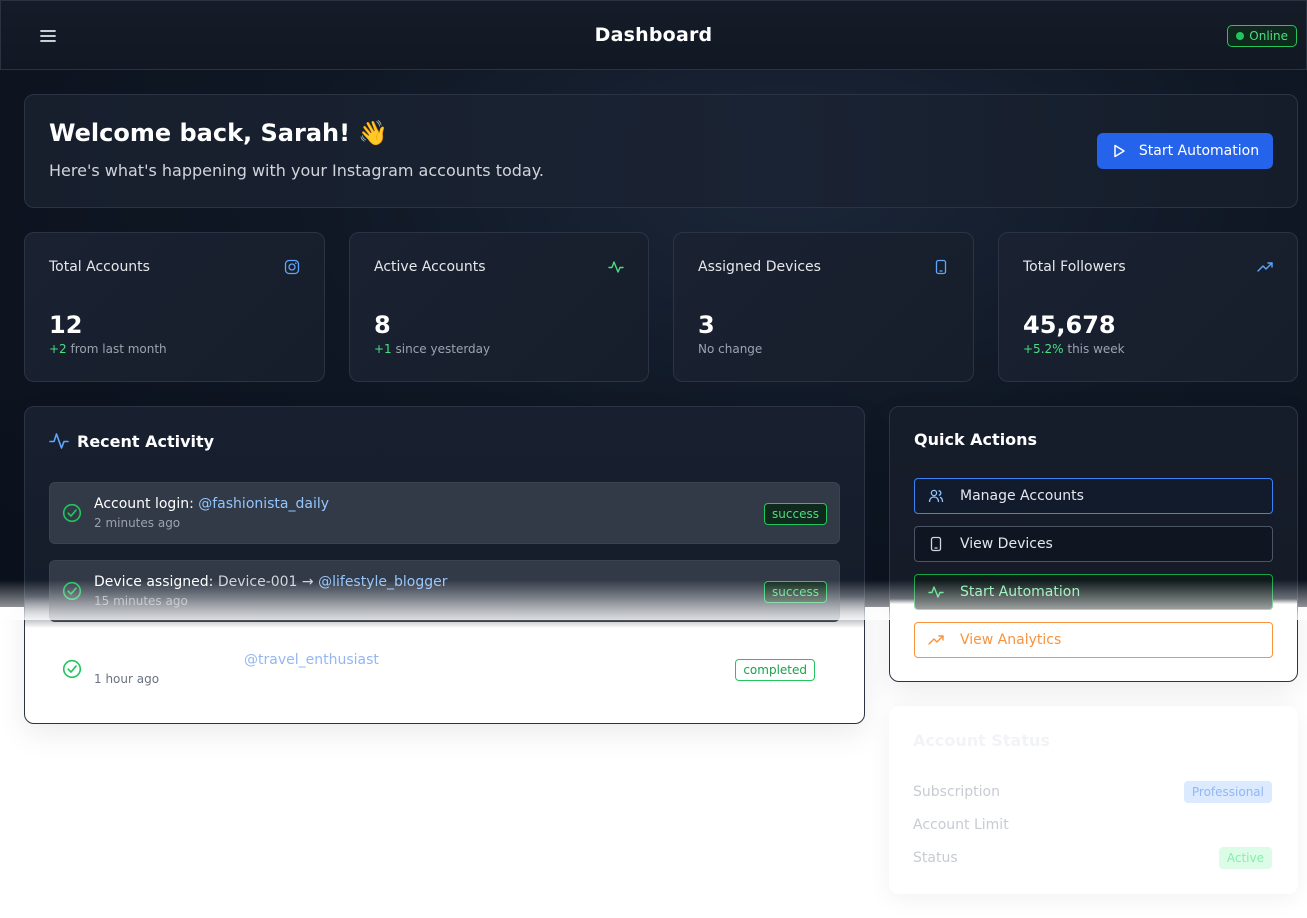 The width and height of the screenshot is (1307, 918). Describe the element at coordinates (146, 504) in the screenshot. I see `activity-action: Account login:` at that location.